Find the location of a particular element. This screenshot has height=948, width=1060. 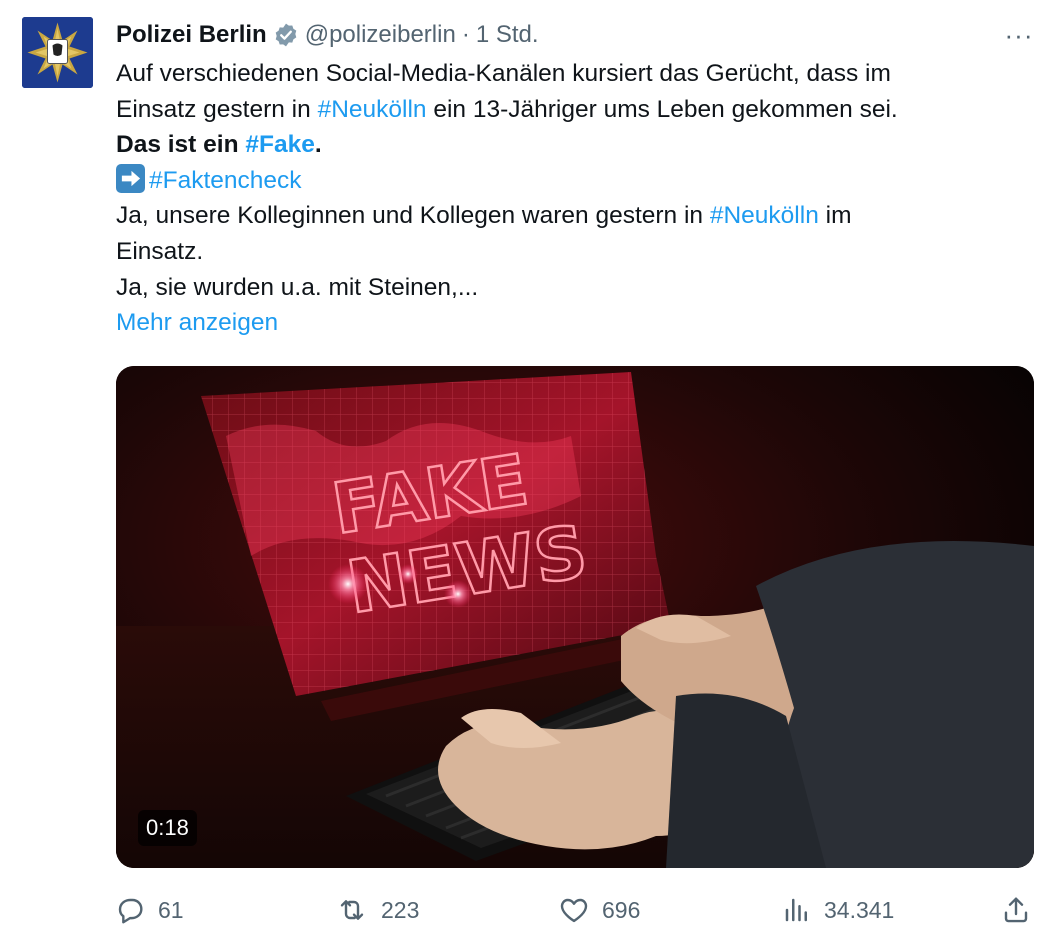

more-options-icon: ··· is located at coordinates (1019, 35).